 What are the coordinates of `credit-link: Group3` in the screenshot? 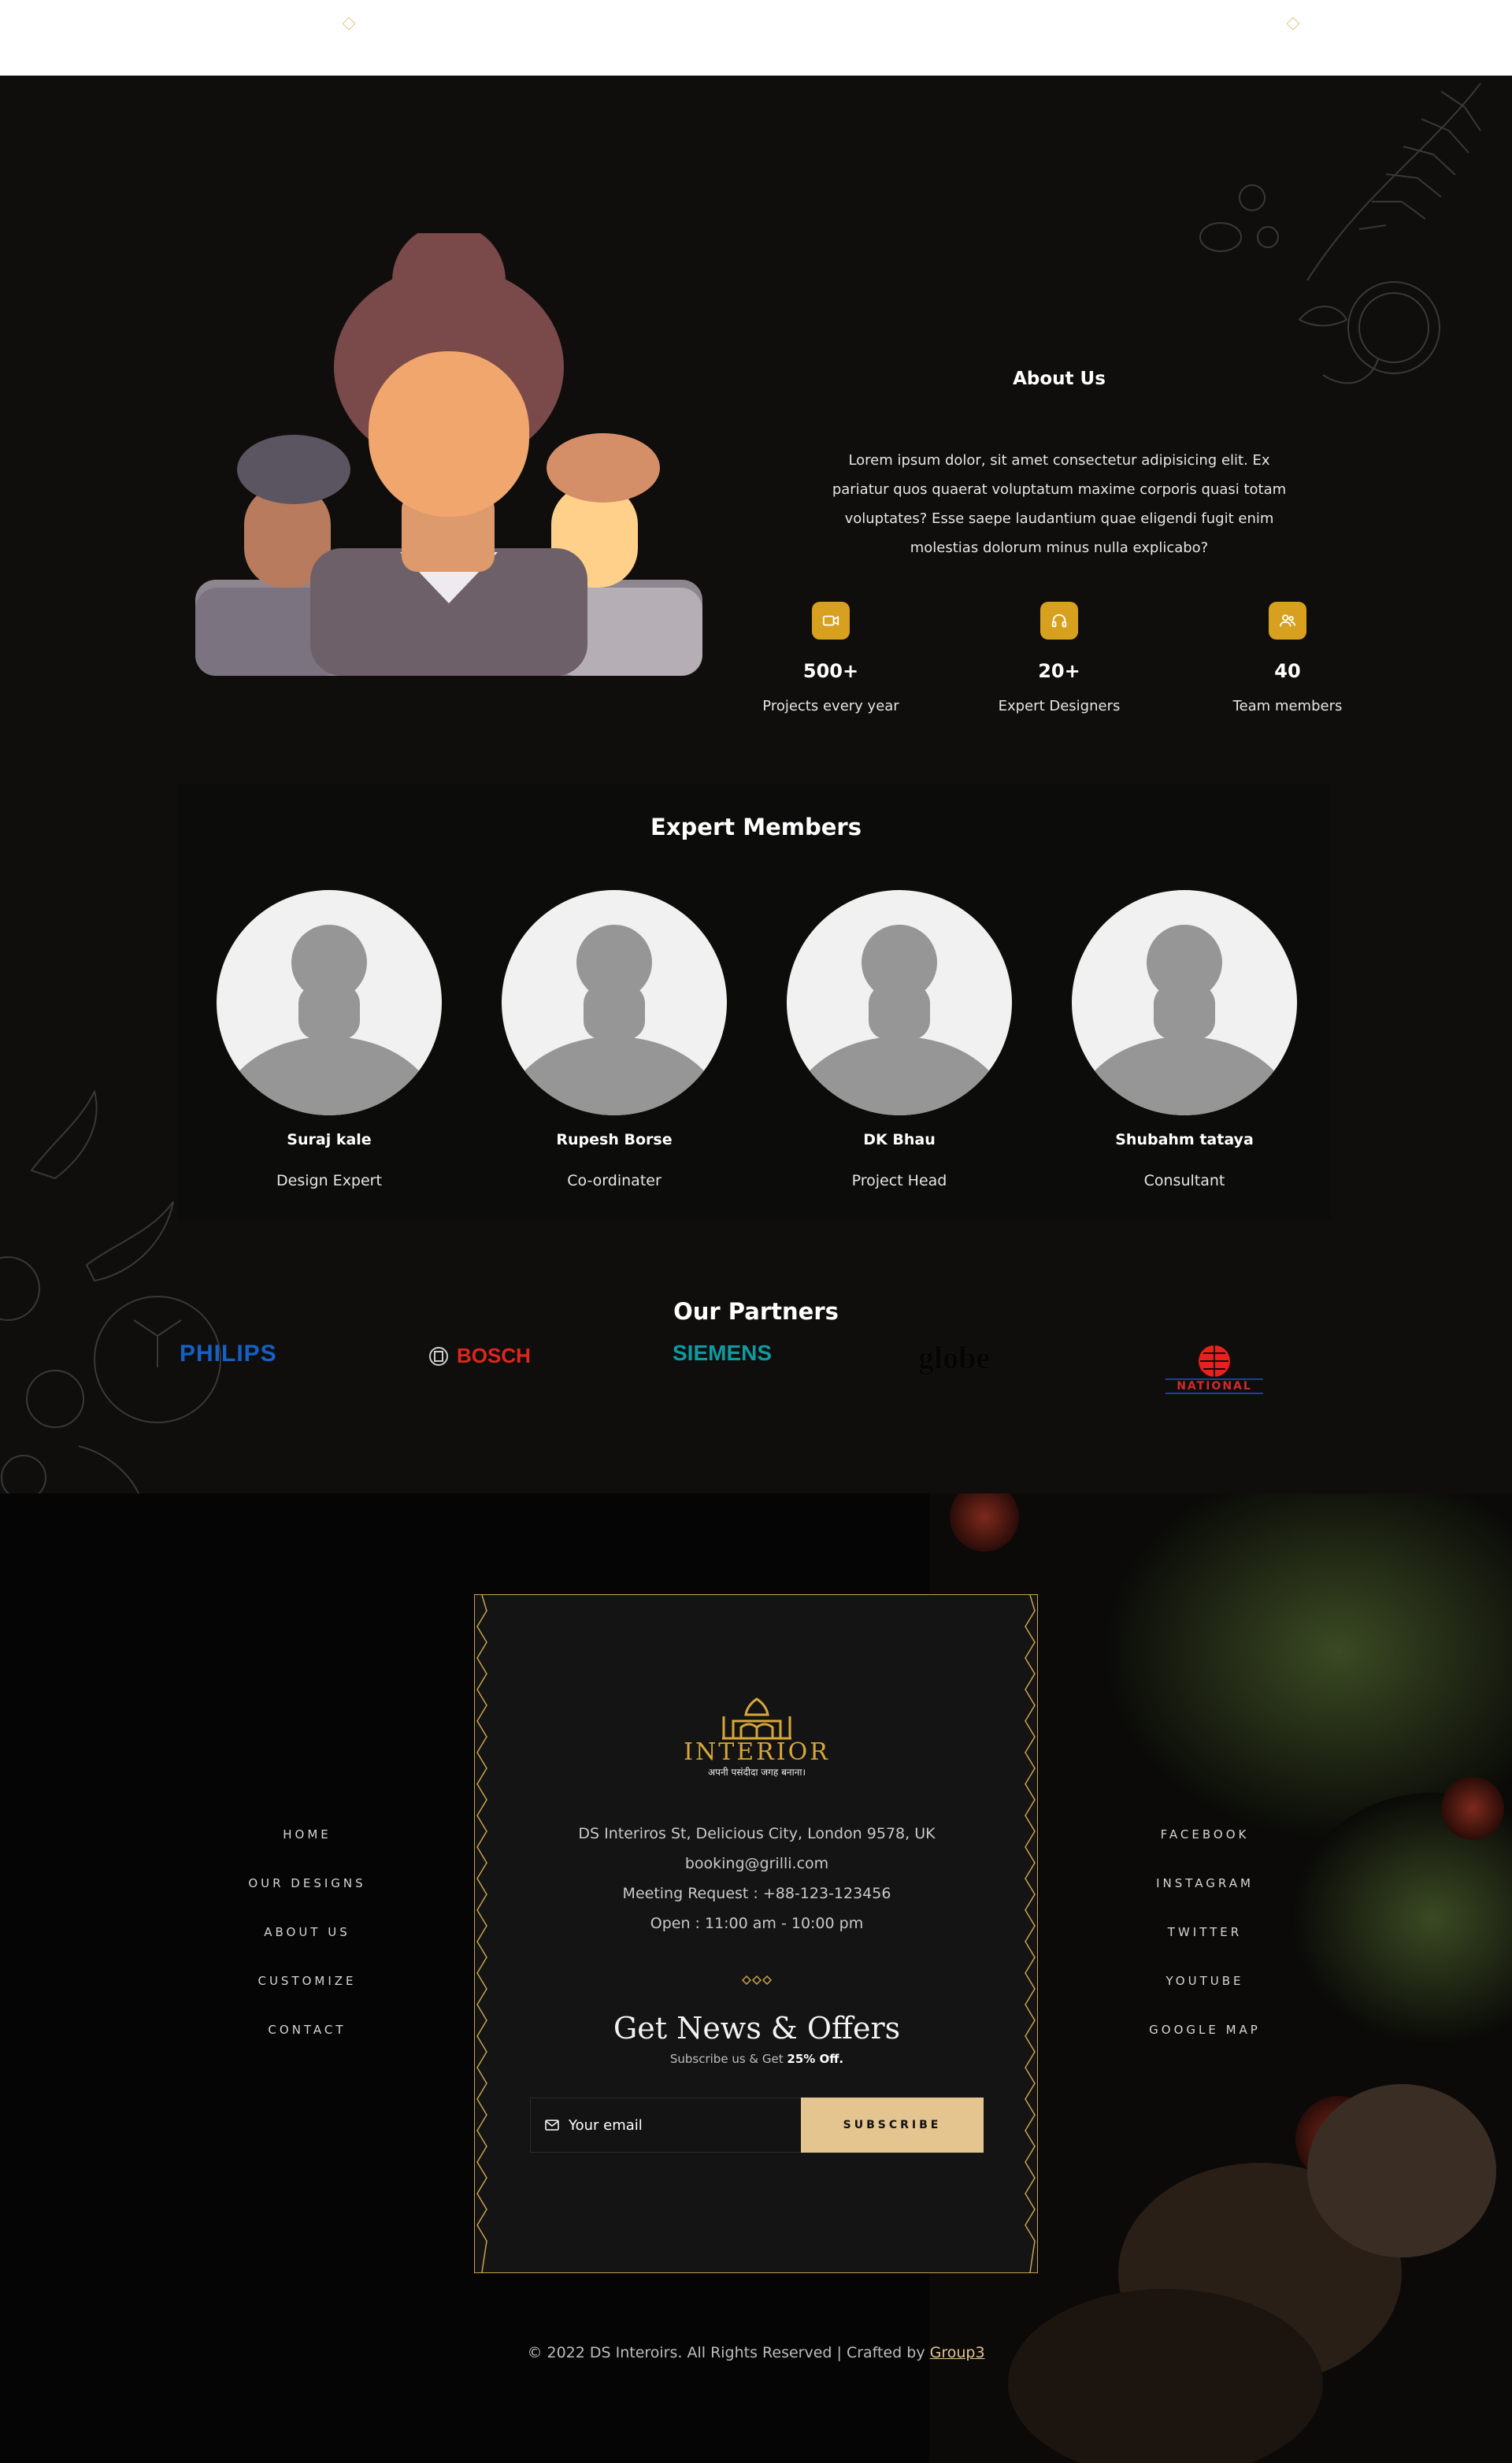 It's located at (957, 2352).